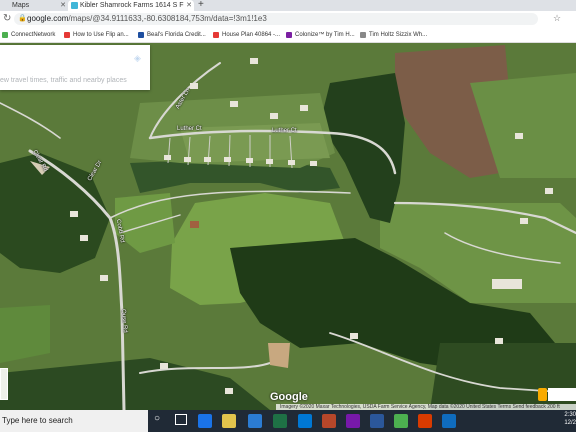 The image size is (576, 432). What do you see at coordinates (22, 18) in the screenshot?
I see `lock-icon: 🔒` at bounding box center [22, 18].